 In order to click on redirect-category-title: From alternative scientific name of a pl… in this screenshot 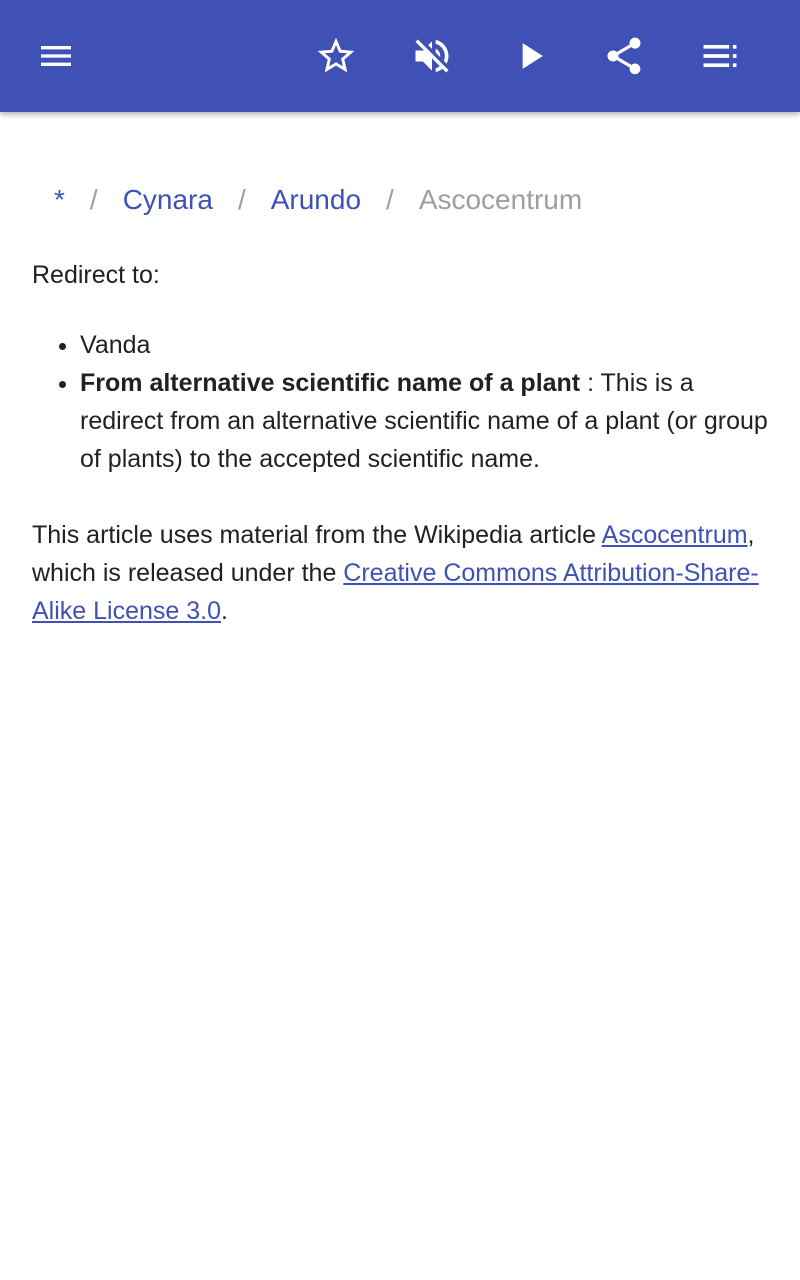, I will do `click(330, 383)`.